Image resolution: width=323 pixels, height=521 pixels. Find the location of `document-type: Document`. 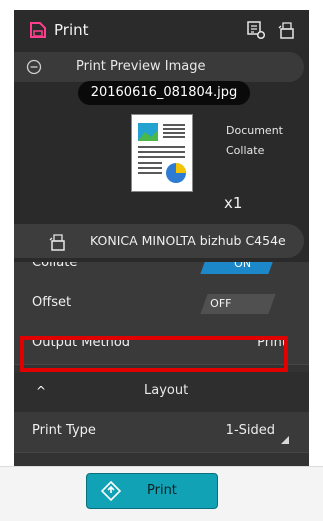

document-type: Document is located at coordinates (254, 130).